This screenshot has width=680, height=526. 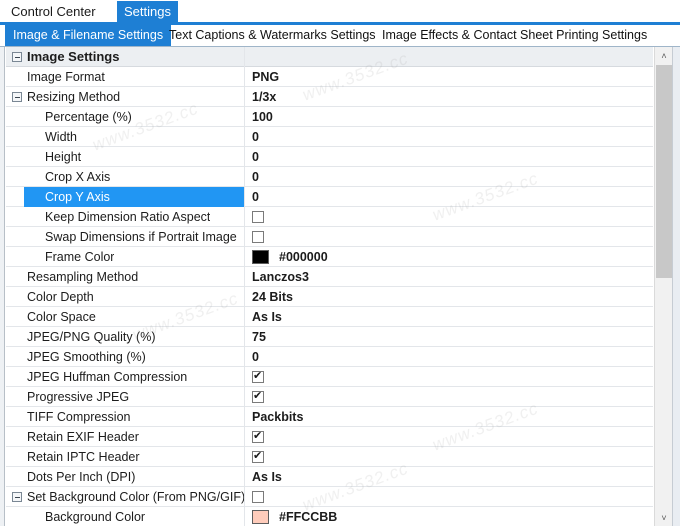 What do you see at coordinates (107, 377) in the screenshot?
I see `property-label: JPEG Huffman Compression` at bounding box center [107, 377].